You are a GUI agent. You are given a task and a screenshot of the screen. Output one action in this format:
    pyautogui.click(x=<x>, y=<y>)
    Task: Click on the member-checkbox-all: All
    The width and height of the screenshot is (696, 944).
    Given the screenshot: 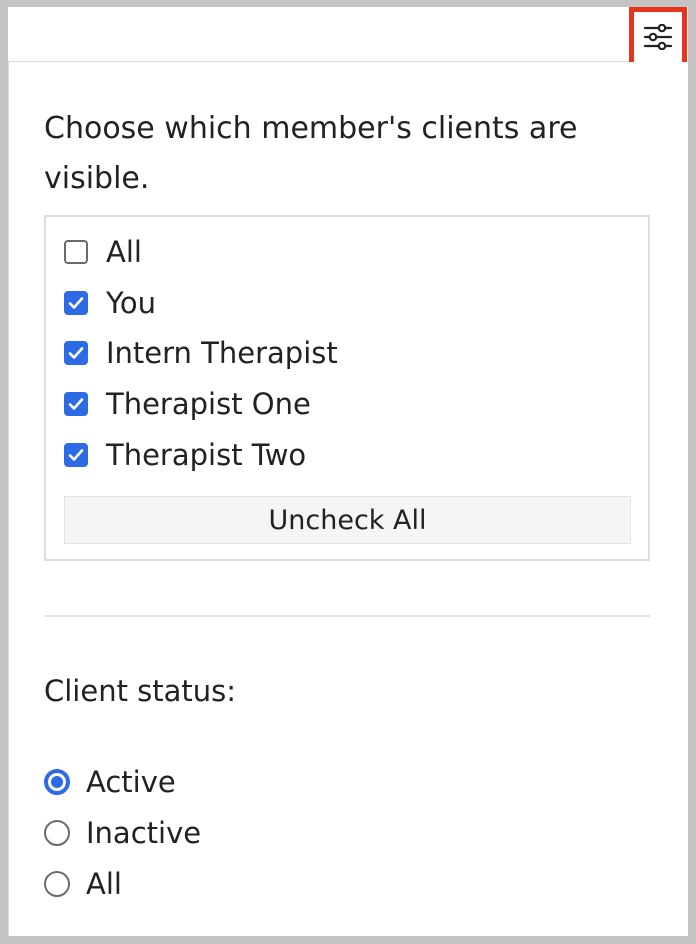 What is the action you would take?
    pyautogui.click(x=103, y=252)
    